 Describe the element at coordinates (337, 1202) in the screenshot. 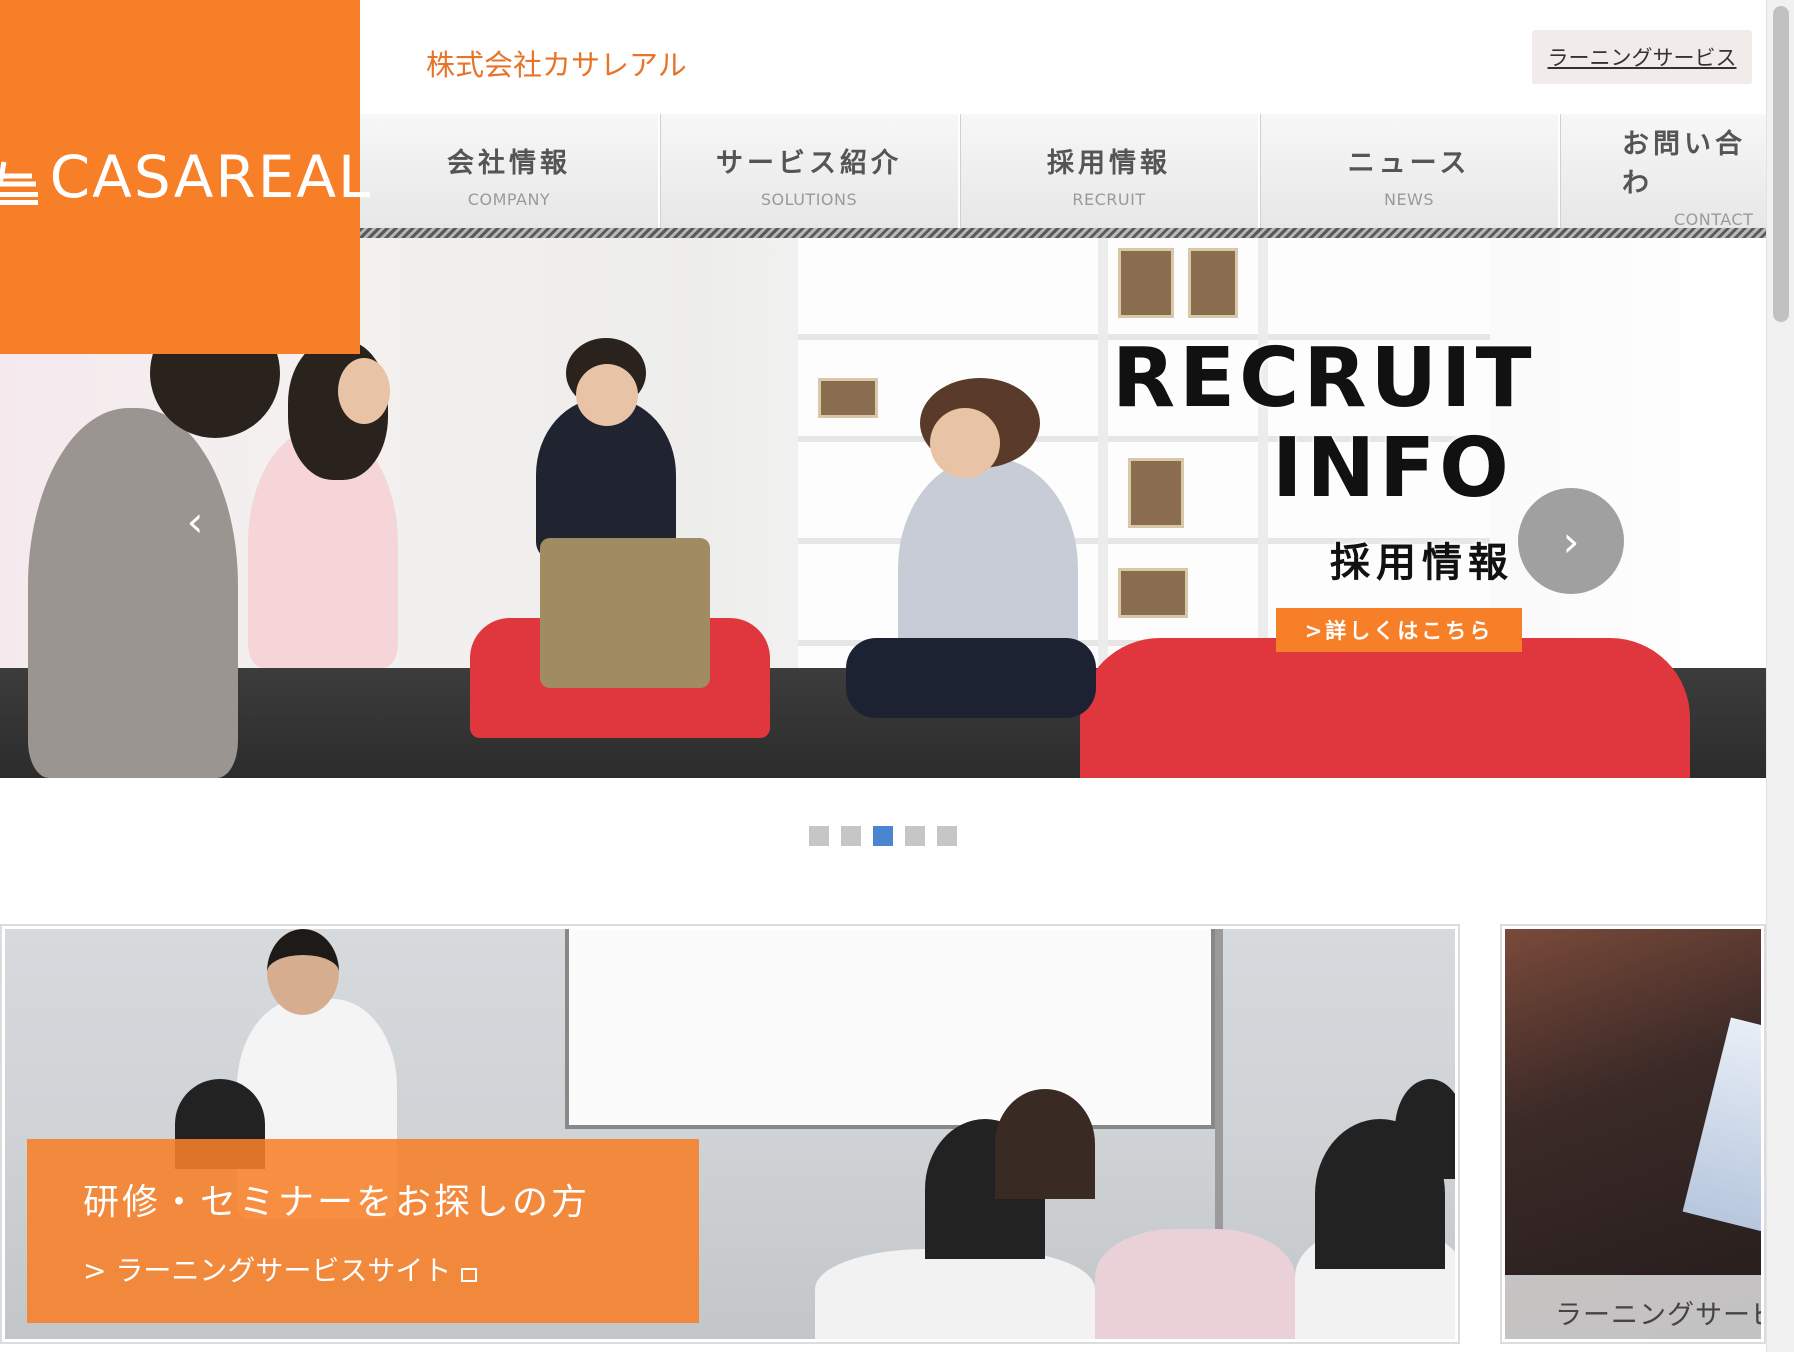

I see `seminar-card-title: 研修・セミナーをお探しの方` at that location.